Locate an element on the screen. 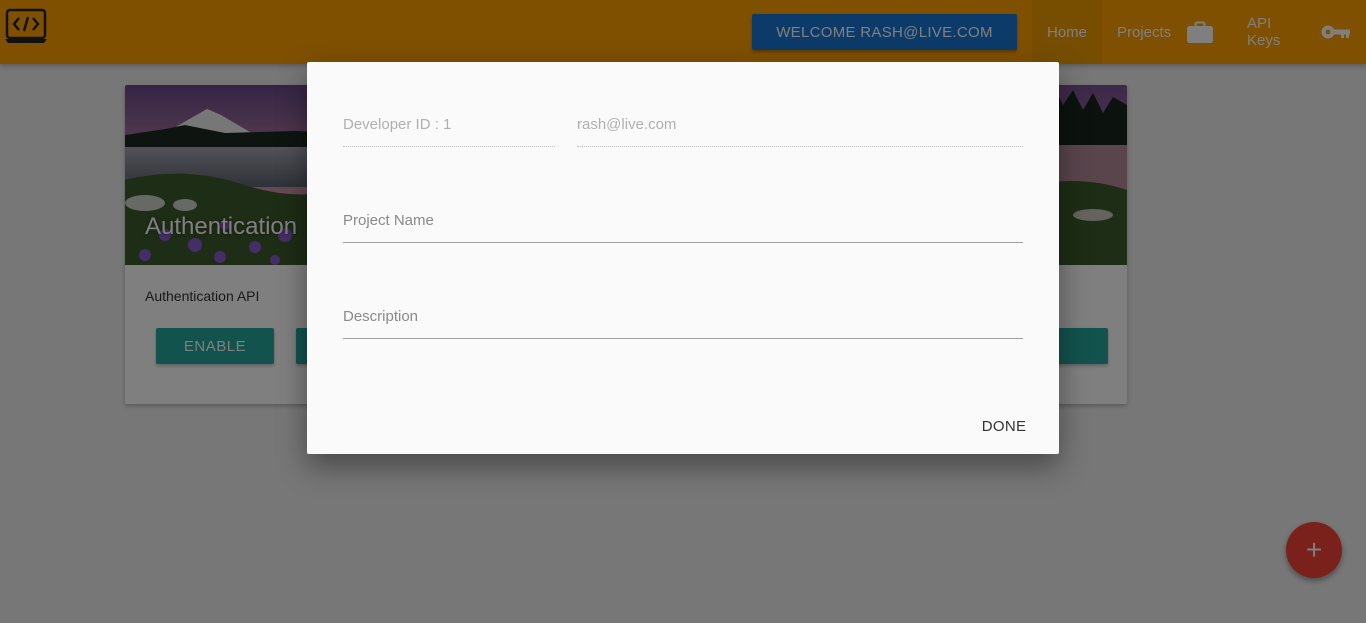 Image resolution: width=1366 pixels, height=623 pixels. project-name-input: Project Name is located at coordinates (683, 227).